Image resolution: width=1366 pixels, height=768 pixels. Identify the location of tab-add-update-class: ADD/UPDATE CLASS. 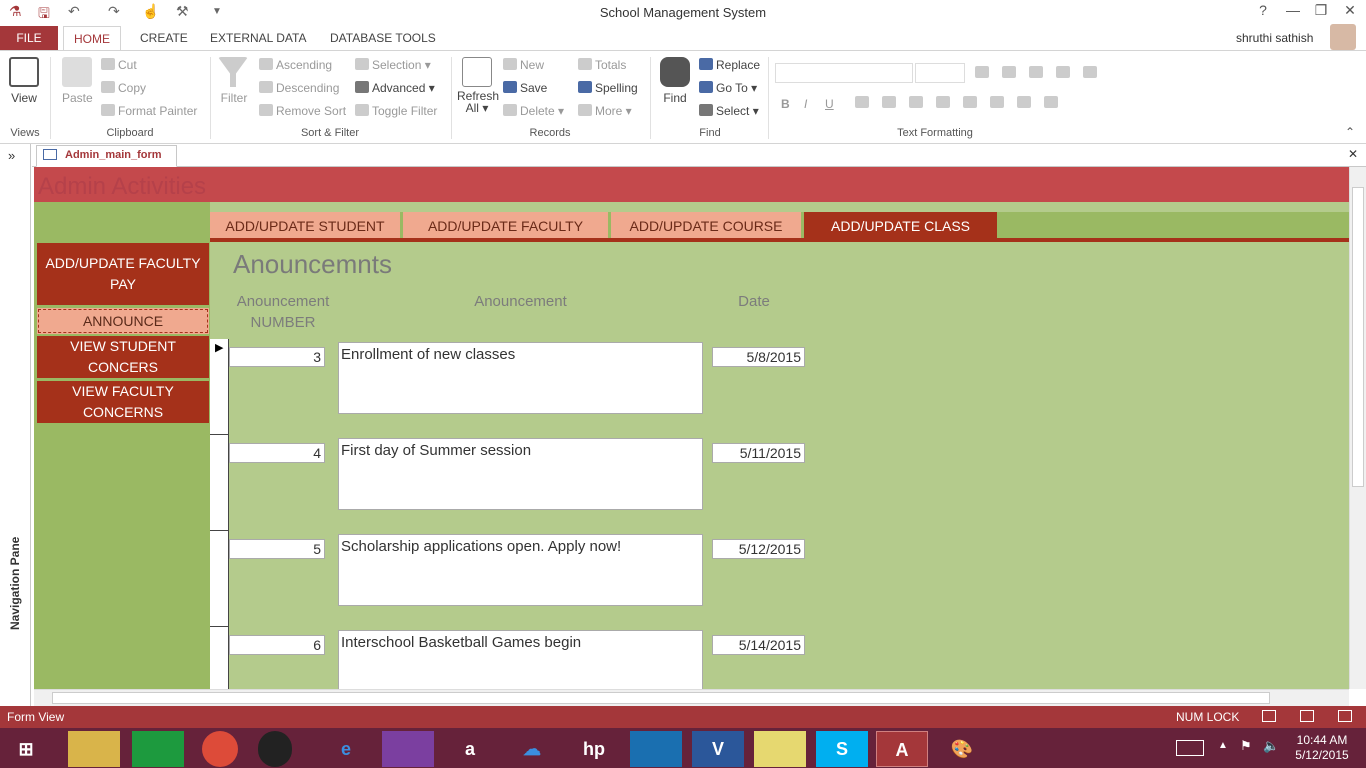
(900, 226).